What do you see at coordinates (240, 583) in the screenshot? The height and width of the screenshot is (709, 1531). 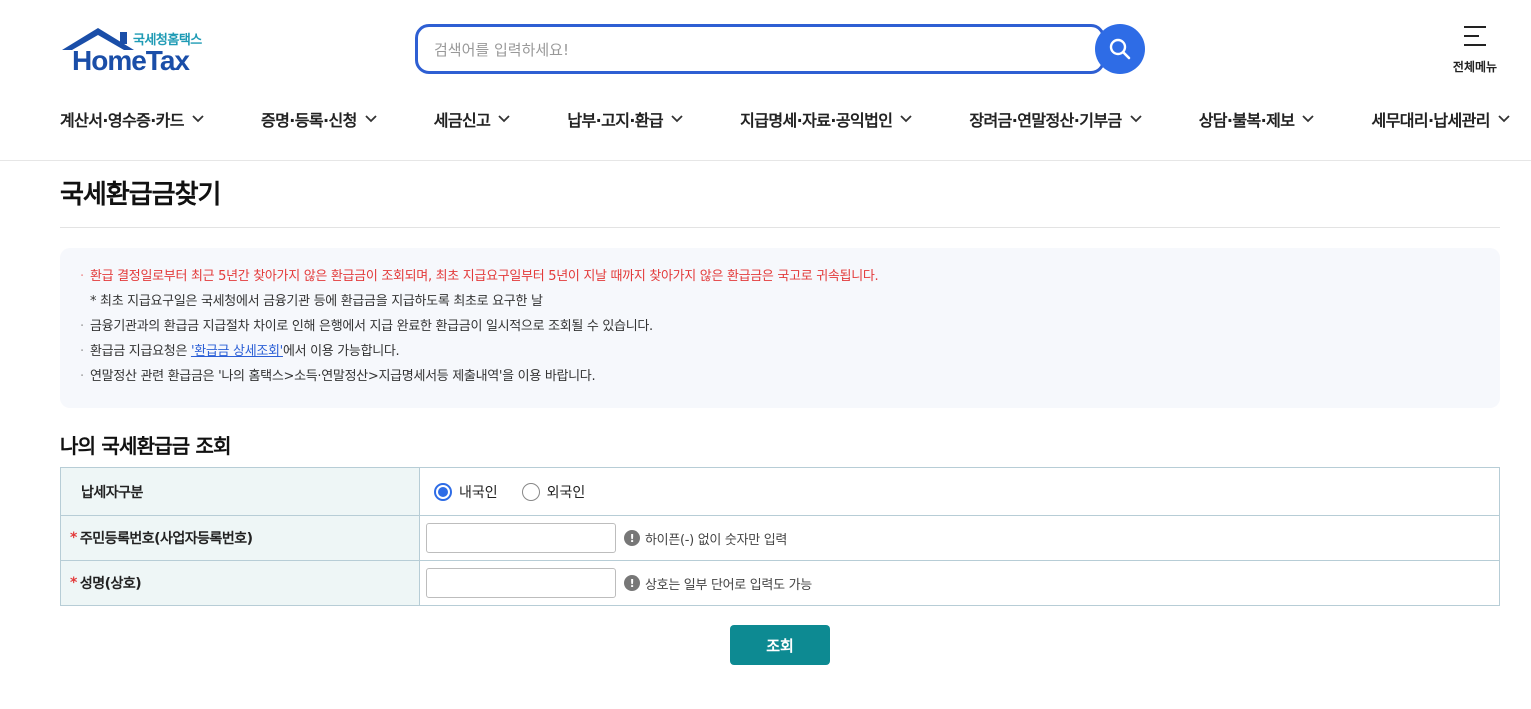 I see `name-label: * 성명(상호)` at bounding box center [240, 583].